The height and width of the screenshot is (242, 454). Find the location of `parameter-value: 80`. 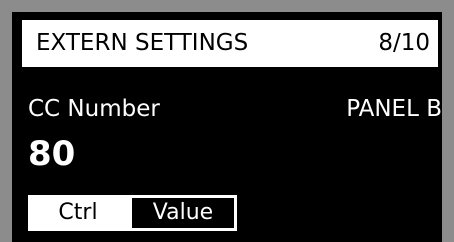

parameter-value: 80 is located at coordinates (51, 154).